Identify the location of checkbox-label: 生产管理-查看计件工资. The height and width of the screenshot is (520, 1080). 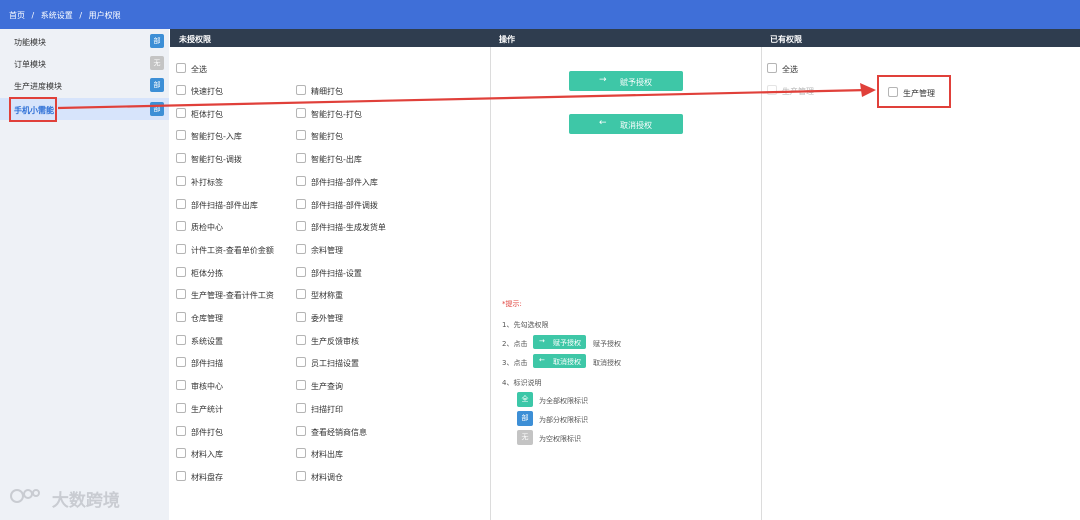
(232, 296).